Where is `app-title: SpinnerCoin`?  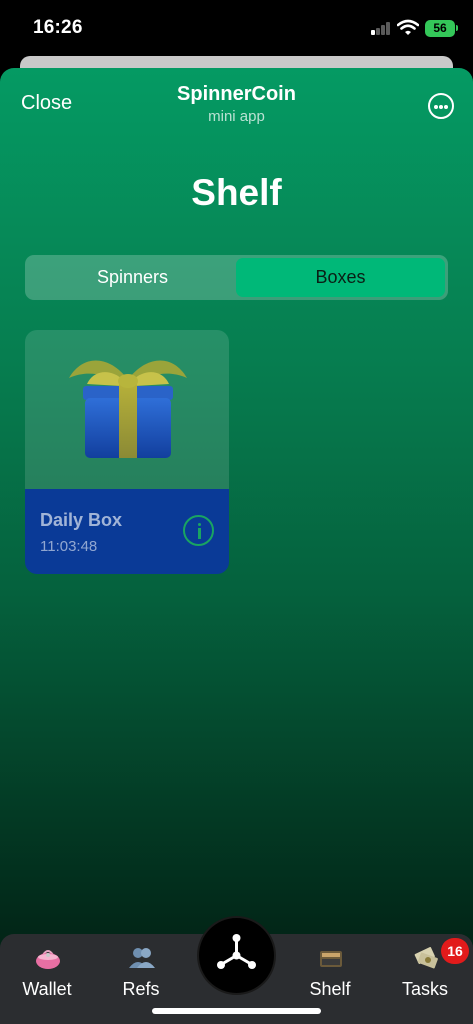 app-title: SpinnerCoin is located at coordinates (236, 94).